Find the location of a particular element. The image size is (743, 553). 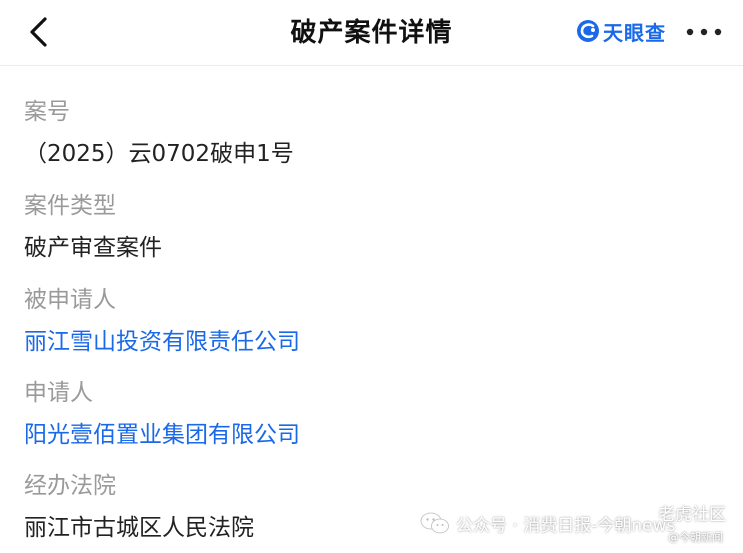

watermark-corner-text: 老虎社区 is located at coordinates (692, 515).